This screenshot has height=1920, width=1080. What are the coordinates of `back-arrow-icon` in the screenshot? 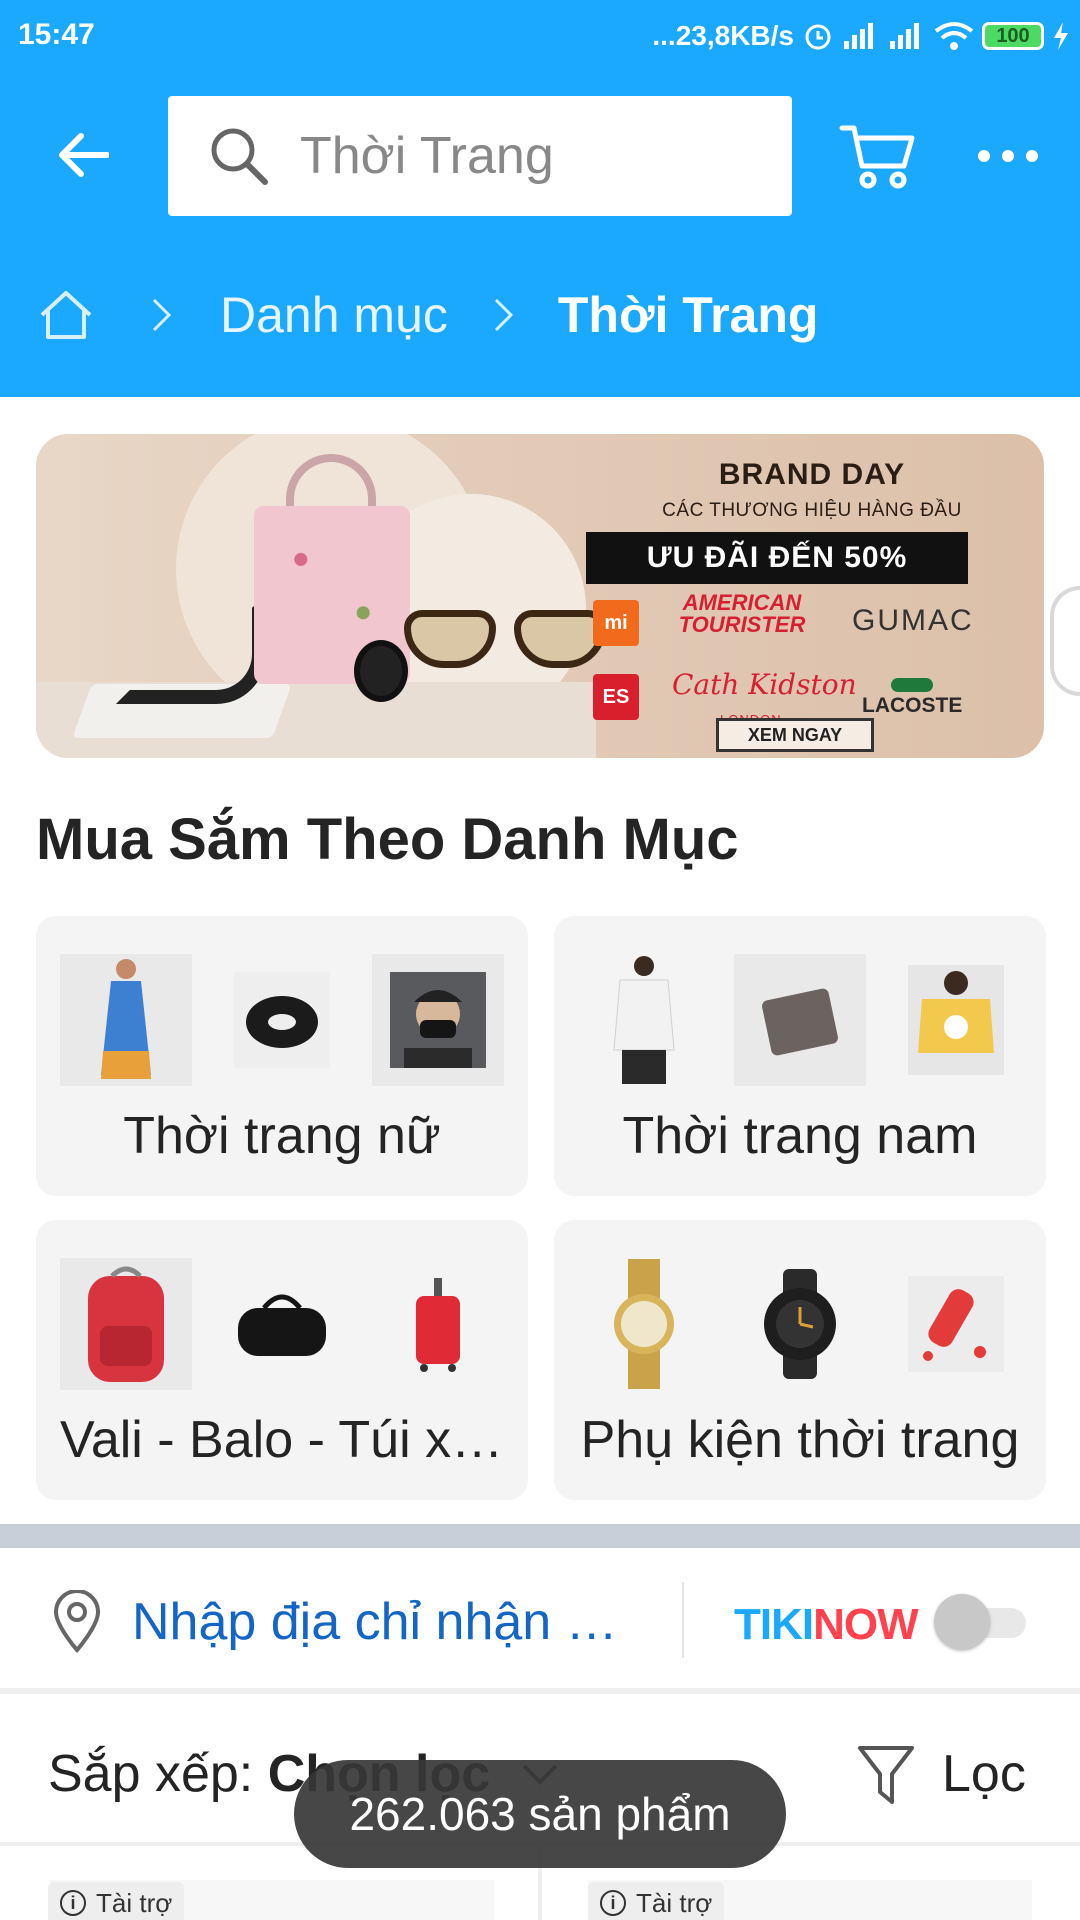 It's located at (84, 155).